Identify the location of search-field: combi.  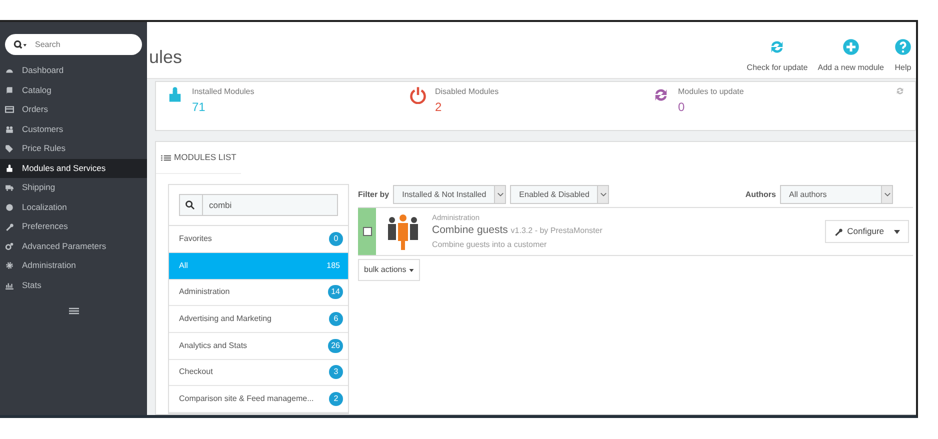
(258, 205).